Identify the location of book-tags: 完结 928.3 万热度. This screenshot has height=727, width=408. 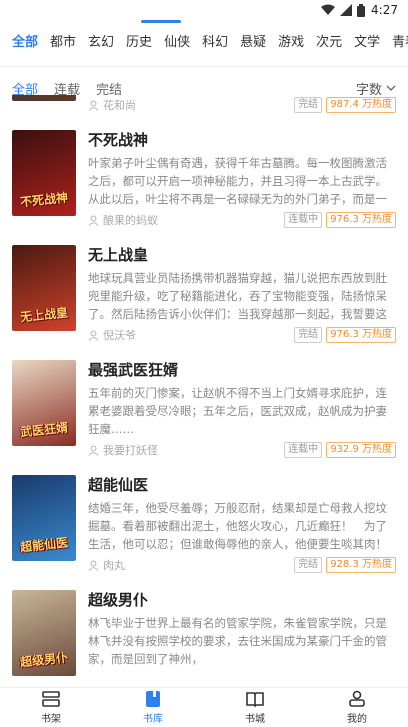
(345, 565).